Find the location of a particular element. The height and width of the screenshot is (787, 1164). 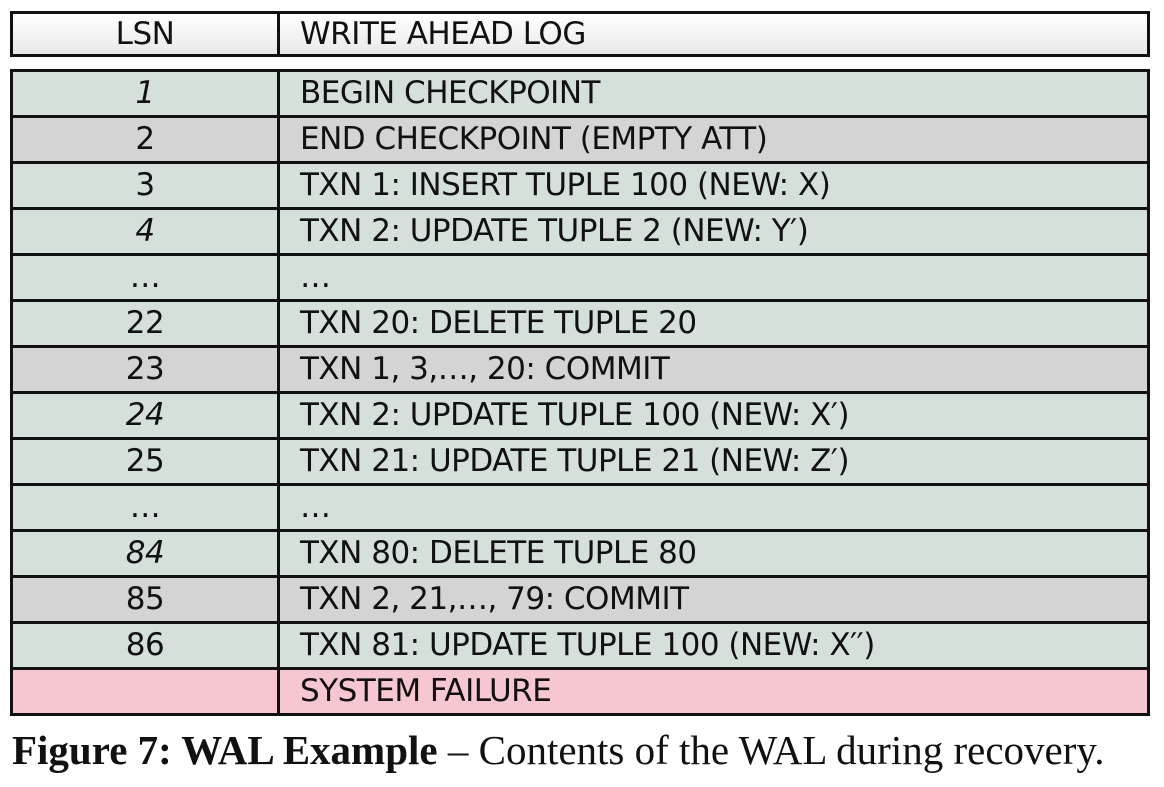

log-entry-cell: TXN 80: DELETE TUPLE 80 is located at coordinates (498, 553).